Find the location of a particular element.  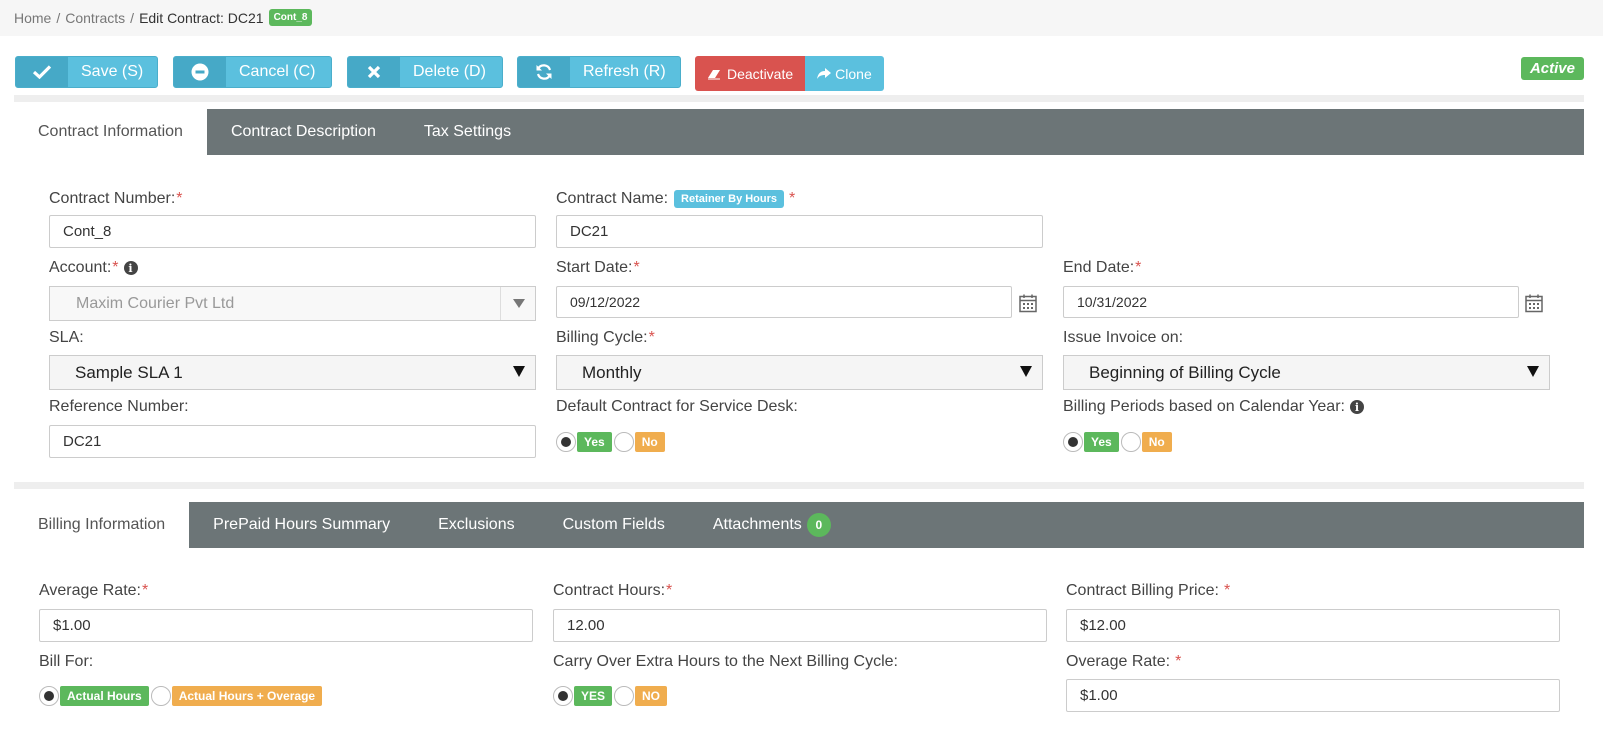

average-rate-input is located at coordinates (286, 625).